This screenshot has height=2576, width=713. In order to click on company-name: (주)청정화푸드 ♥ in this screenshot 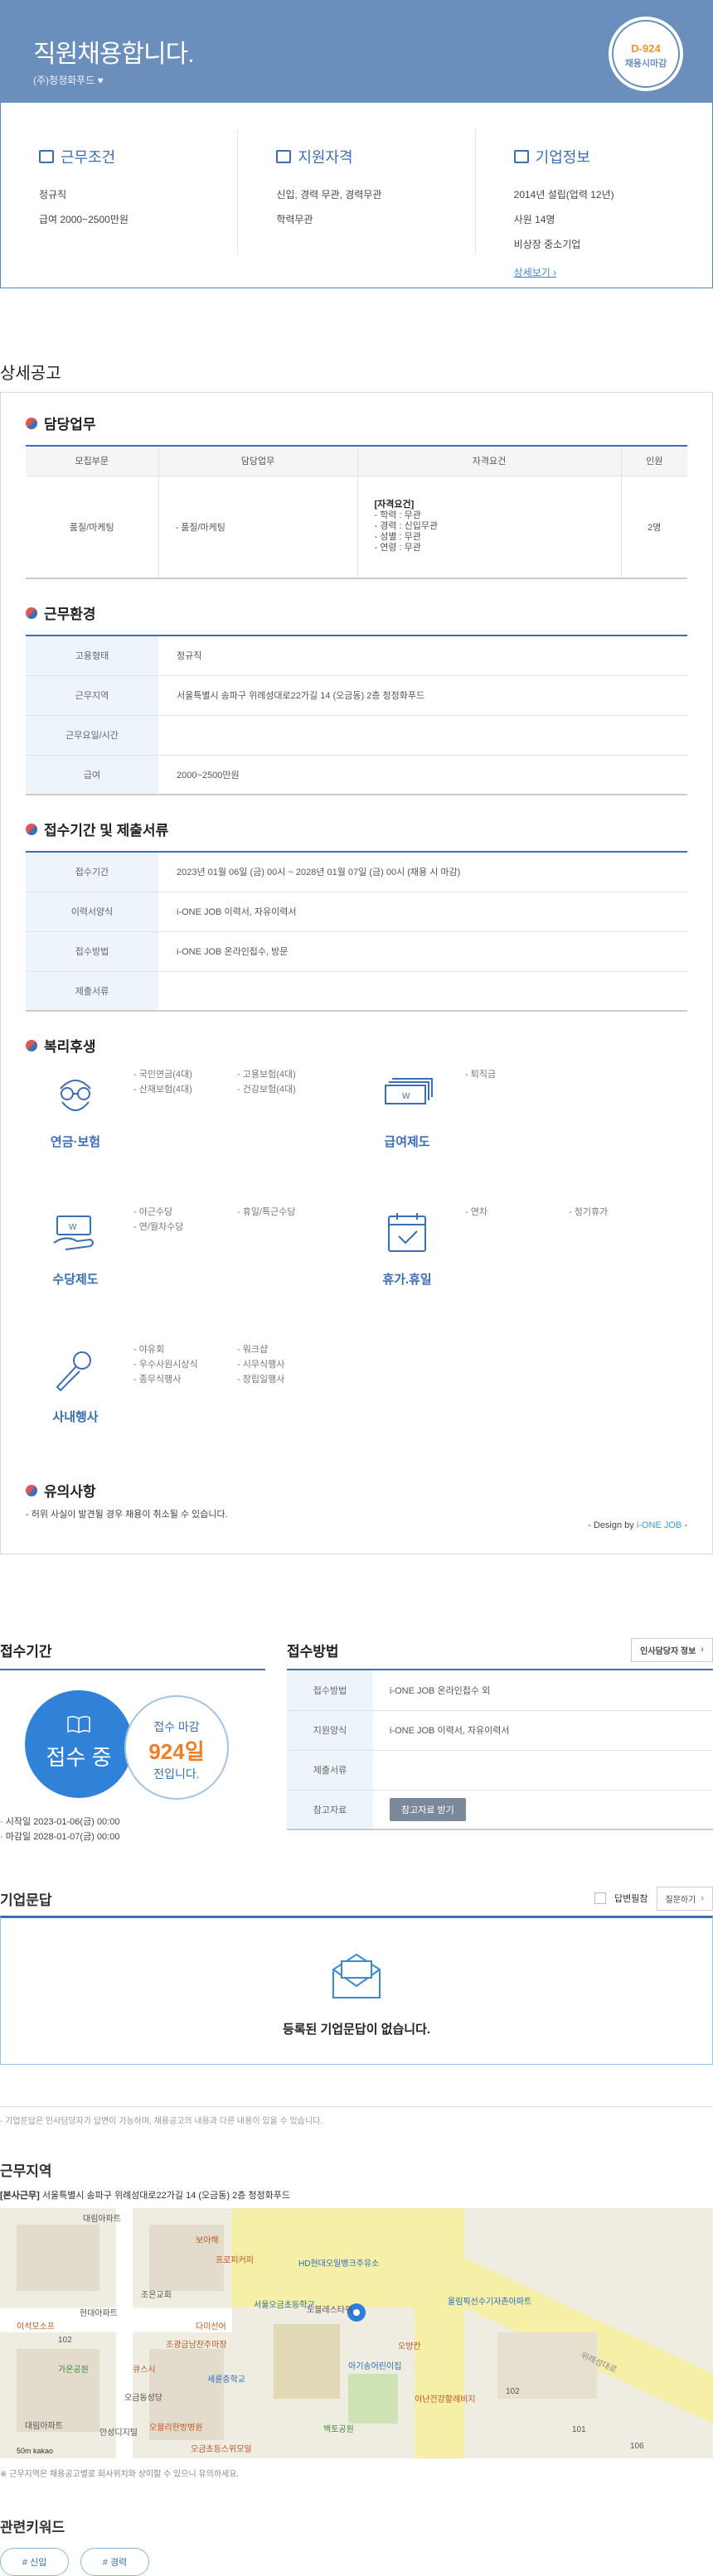, I will do `click(68, 80)`.